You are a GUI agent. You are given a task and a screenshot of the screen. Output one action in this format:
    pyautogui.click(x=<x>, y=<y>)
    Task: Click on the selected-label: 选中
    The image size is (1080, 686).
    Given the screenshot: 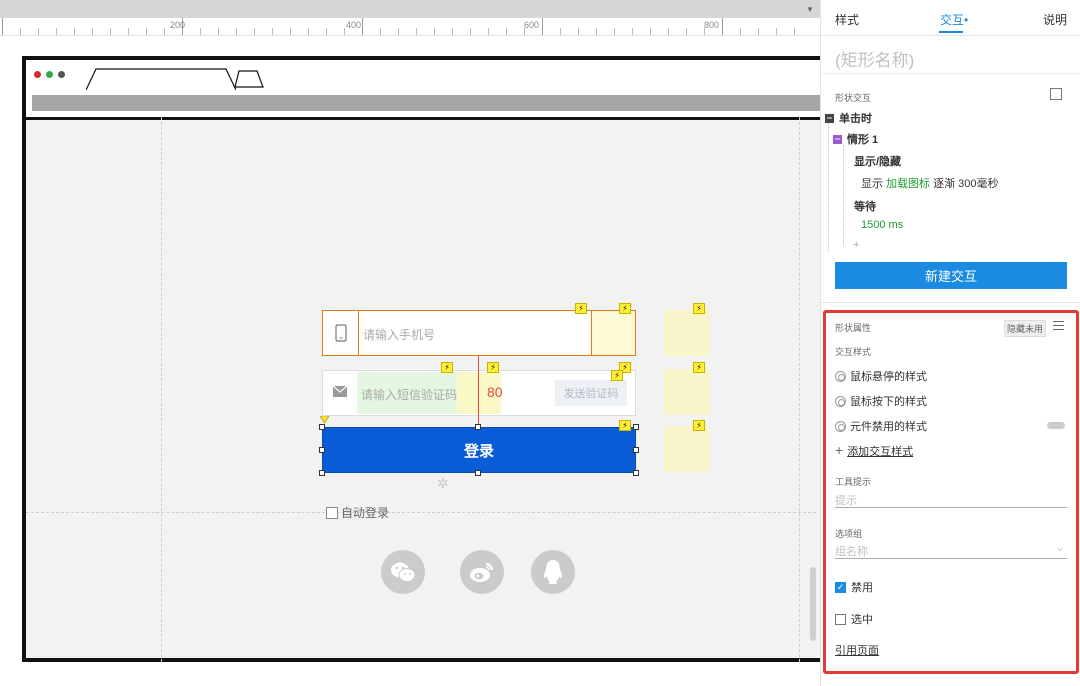 What is the action you would take?
    pyautogui.click(x=862, y=620)
    